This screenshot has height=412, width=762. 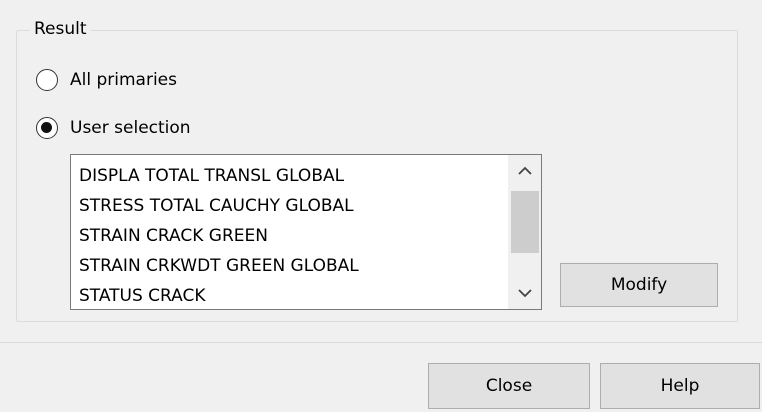 I want to click on listbox-scrollbar, so click(x=524, y=232).